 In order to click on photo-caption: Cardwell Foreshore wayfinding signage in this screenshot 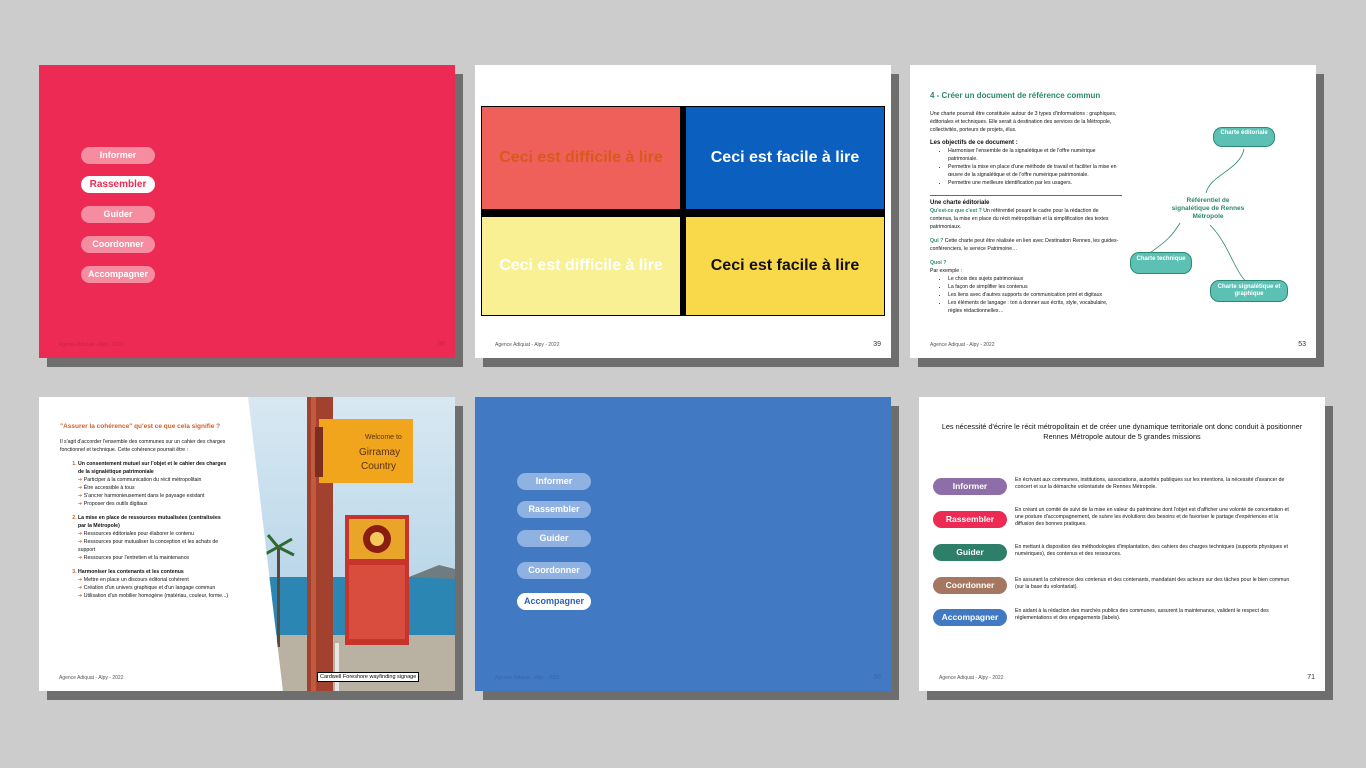, I will do `click(368, 677)`.